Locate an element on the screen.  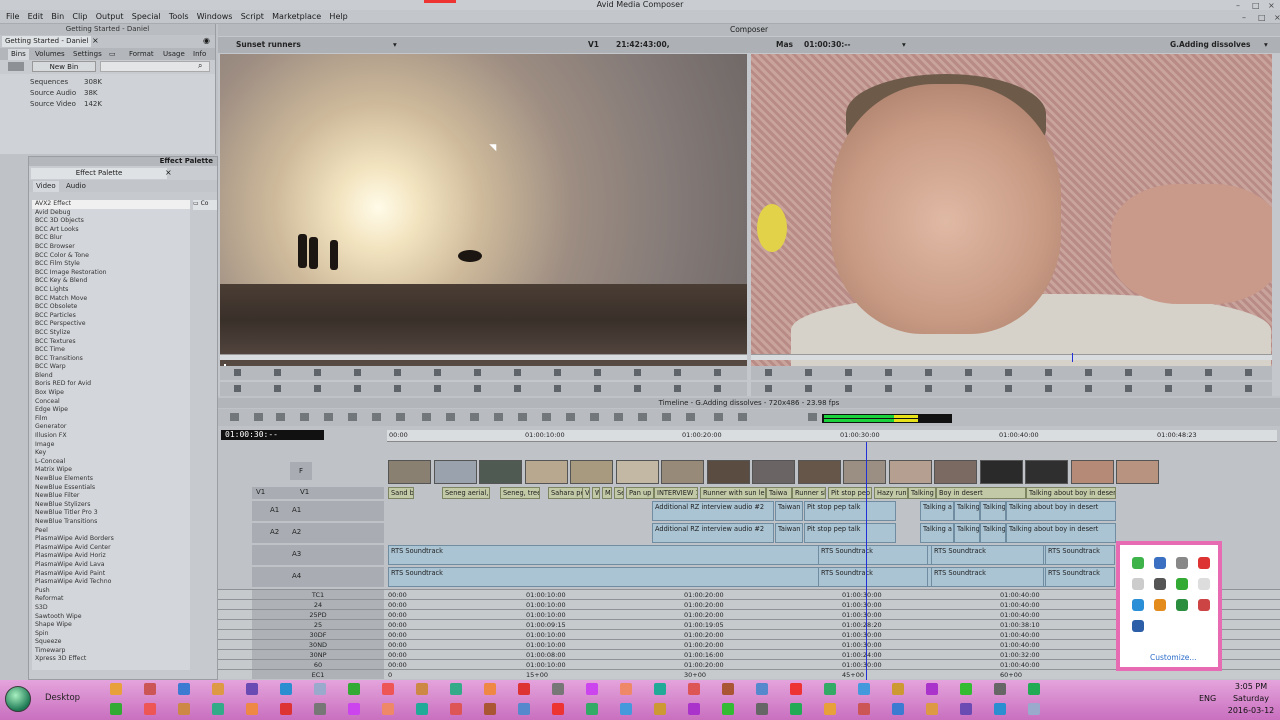
effect-category-item: Matrix Wipe is located at coordinates (111, 470).